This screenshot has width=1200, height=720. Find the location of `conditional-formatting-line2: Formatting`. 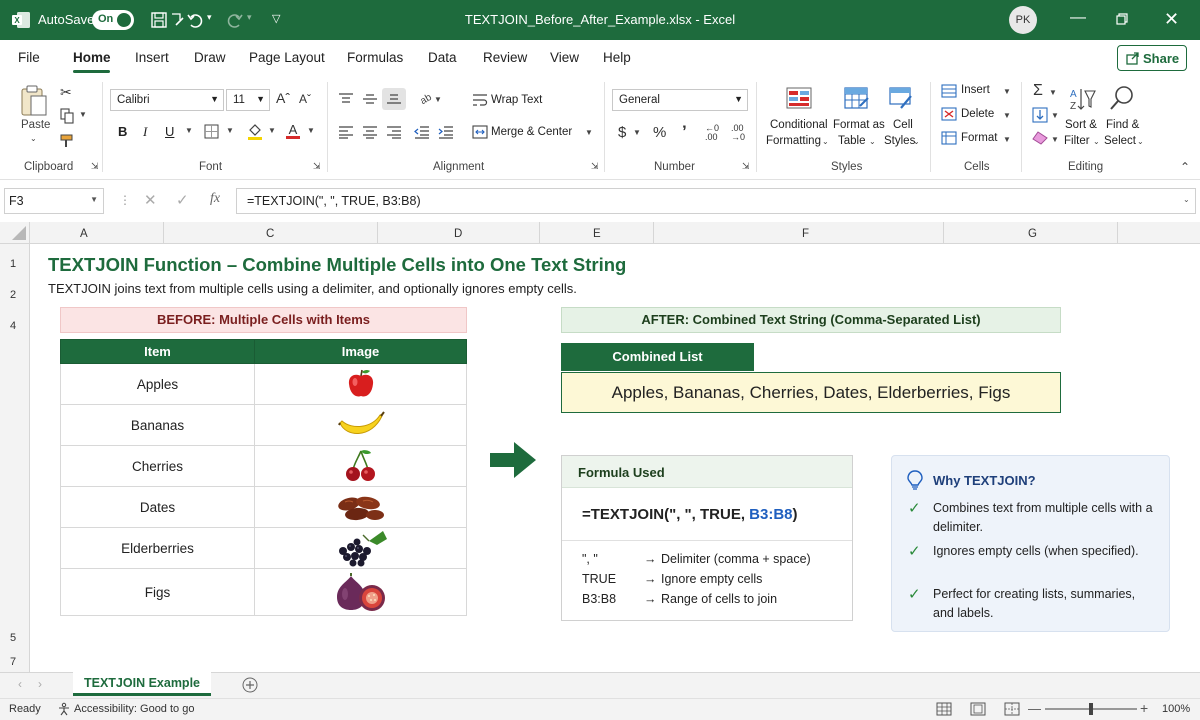

conditional-formatting-line2: Formatting is located at coordinates (793, 141).